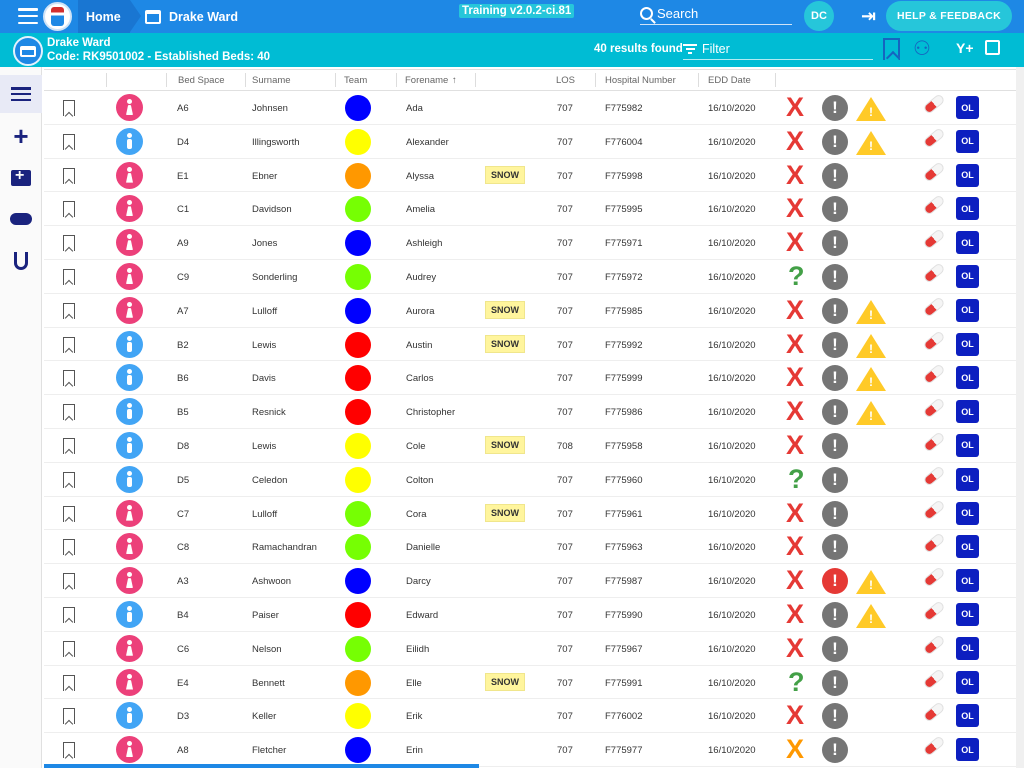 The width and height of the screenshot is (1024, 768). I want to click on group-add-icon: ⚇, so click(922, 49).